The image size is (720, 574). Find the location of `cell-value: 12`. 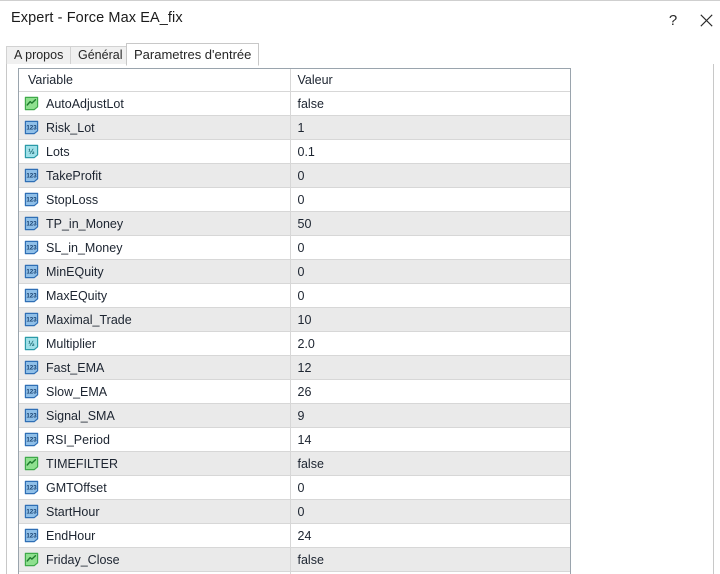

cell-value: 12 is located at coordinates (429, 367).